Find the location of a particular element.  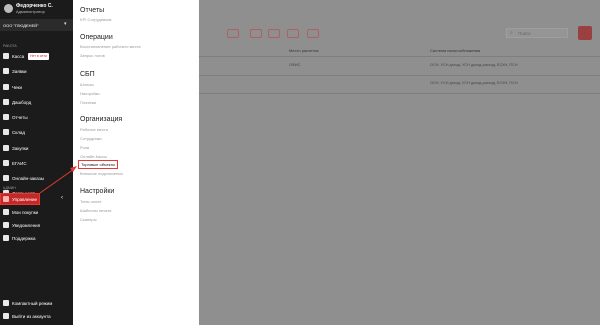

group-title-operations: Операции is located at coordinates (96, 37).